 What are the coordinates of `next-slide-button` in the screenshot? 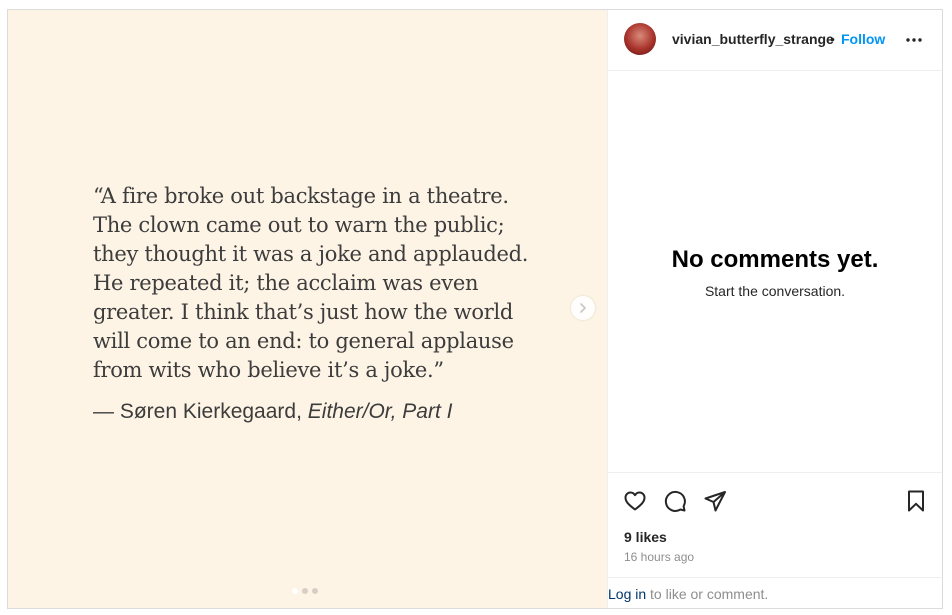 It's located at (583, 308).